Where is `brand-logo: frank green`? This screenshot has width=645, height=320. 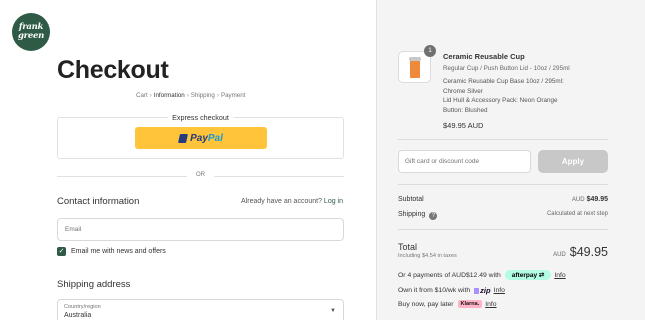
brand-logo: frank green is located at coordinates (31, 32).